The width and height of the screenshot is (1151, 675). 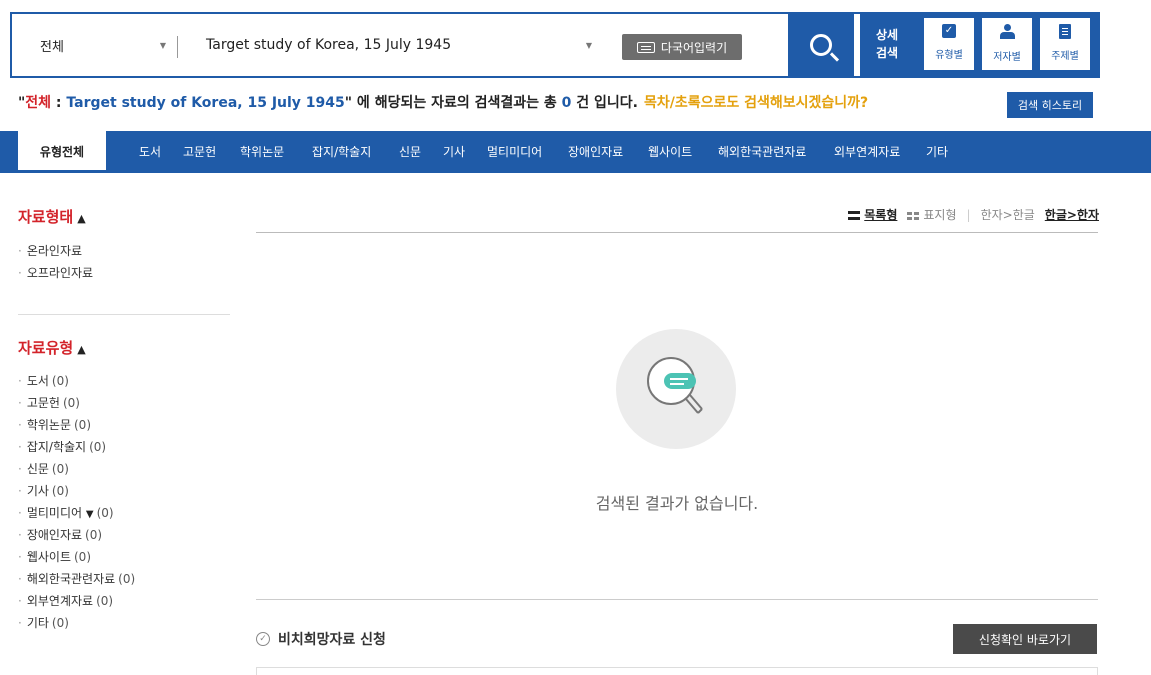 I want to click on tab-articles: 기사, so click(x=454, y=152).